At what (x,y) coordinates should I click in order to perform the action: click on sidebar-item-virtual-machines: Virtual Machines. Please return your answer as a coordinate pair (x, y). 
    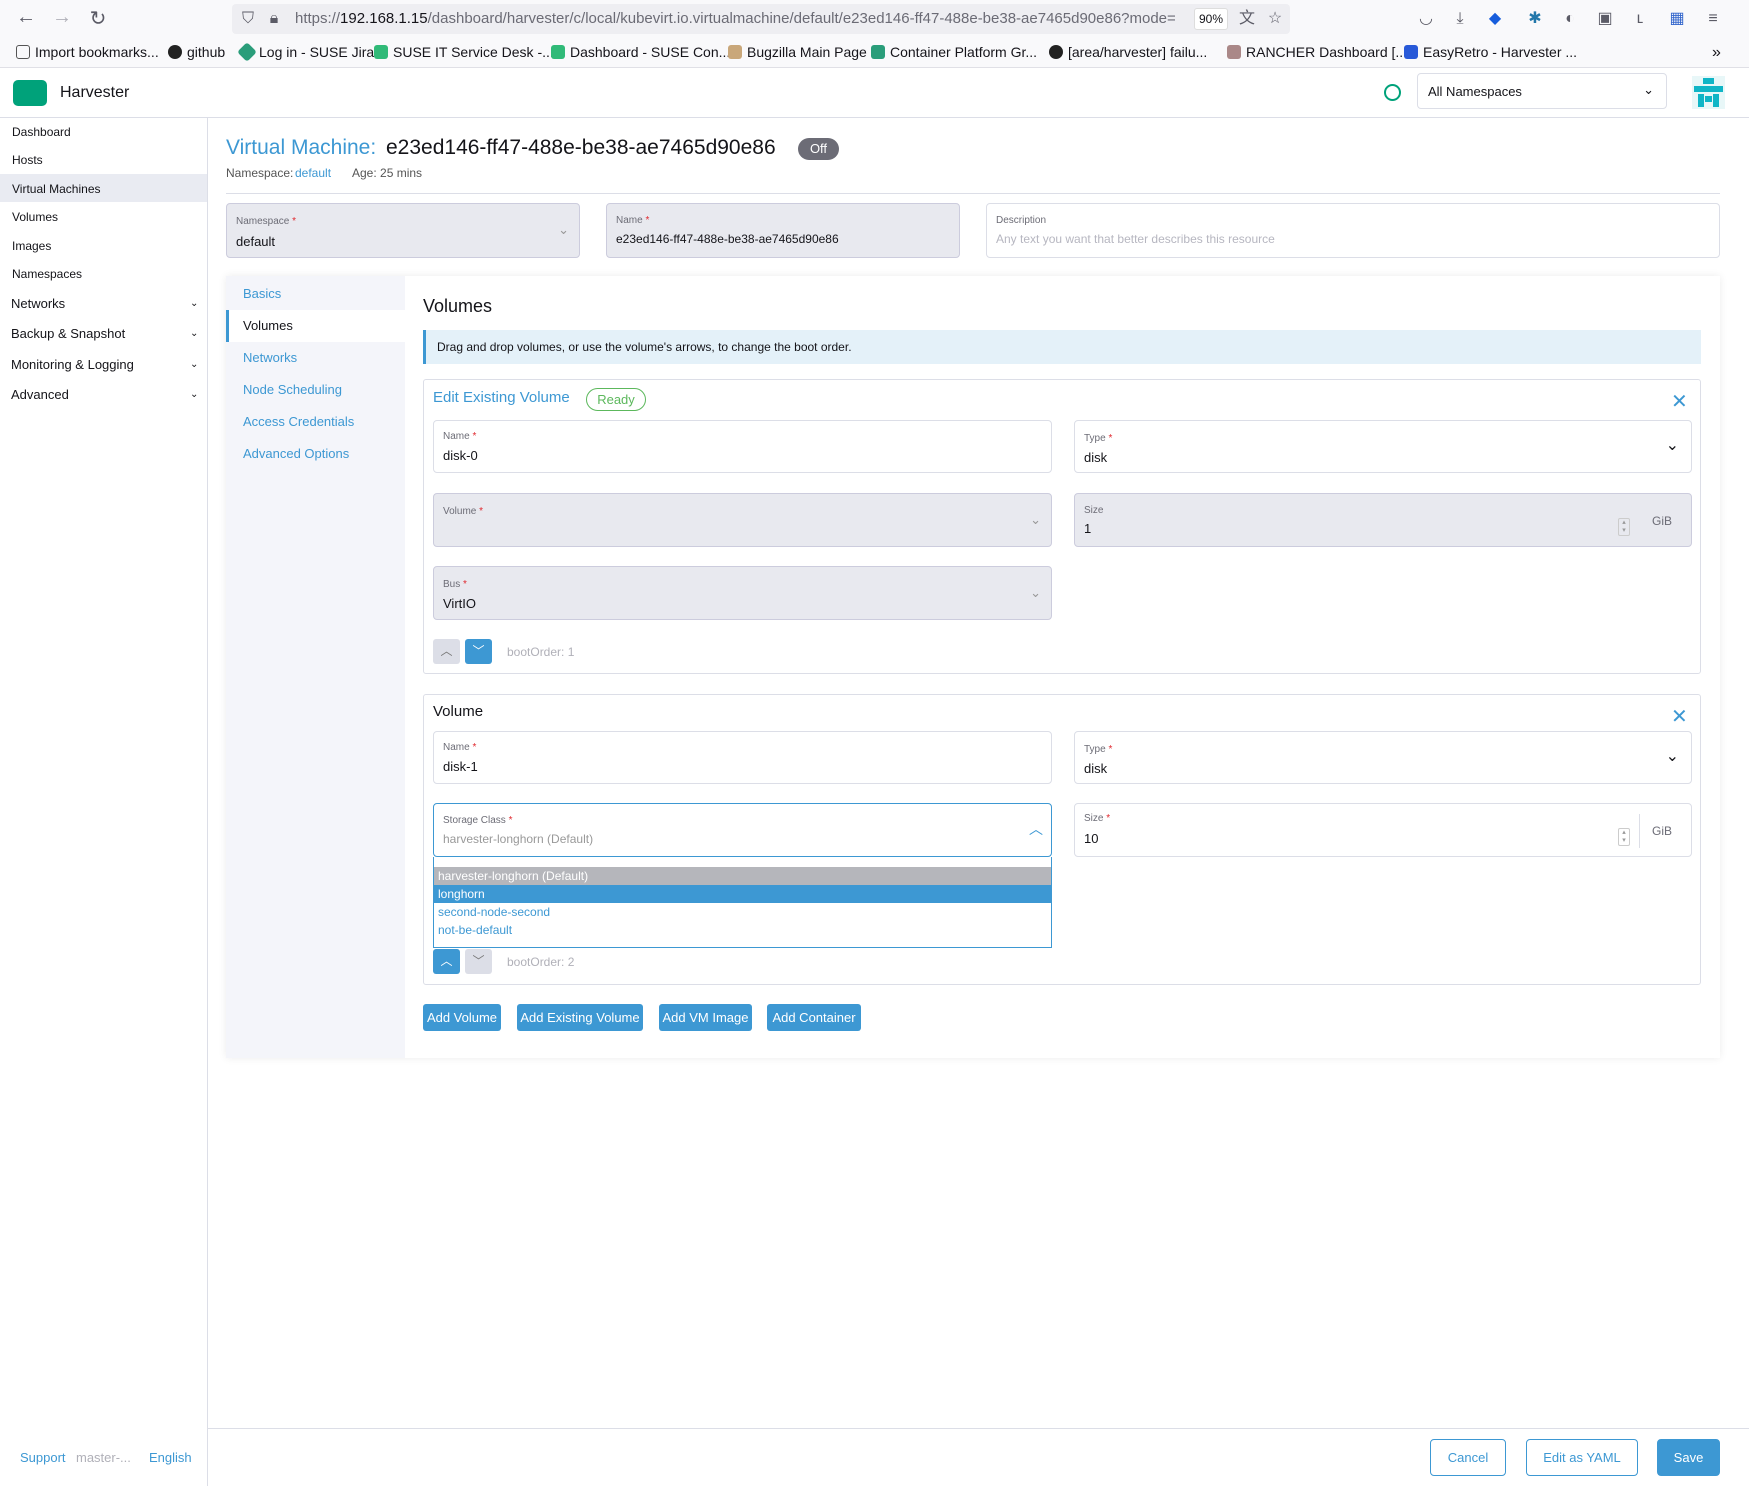
    Looking at the image, I should click on (56, 189).